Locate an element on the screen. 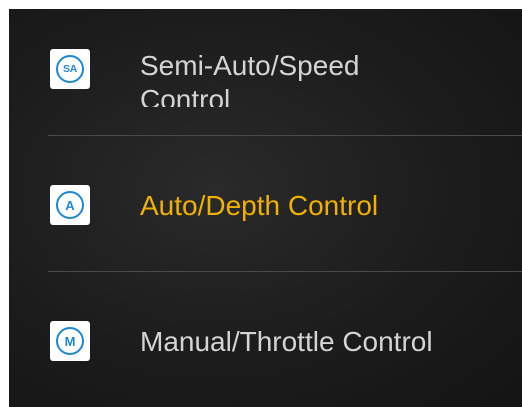 Image resolution: width=522 pixels, height=407 pixels. manual-icon-letter: M is located at coordinates (70, 341).